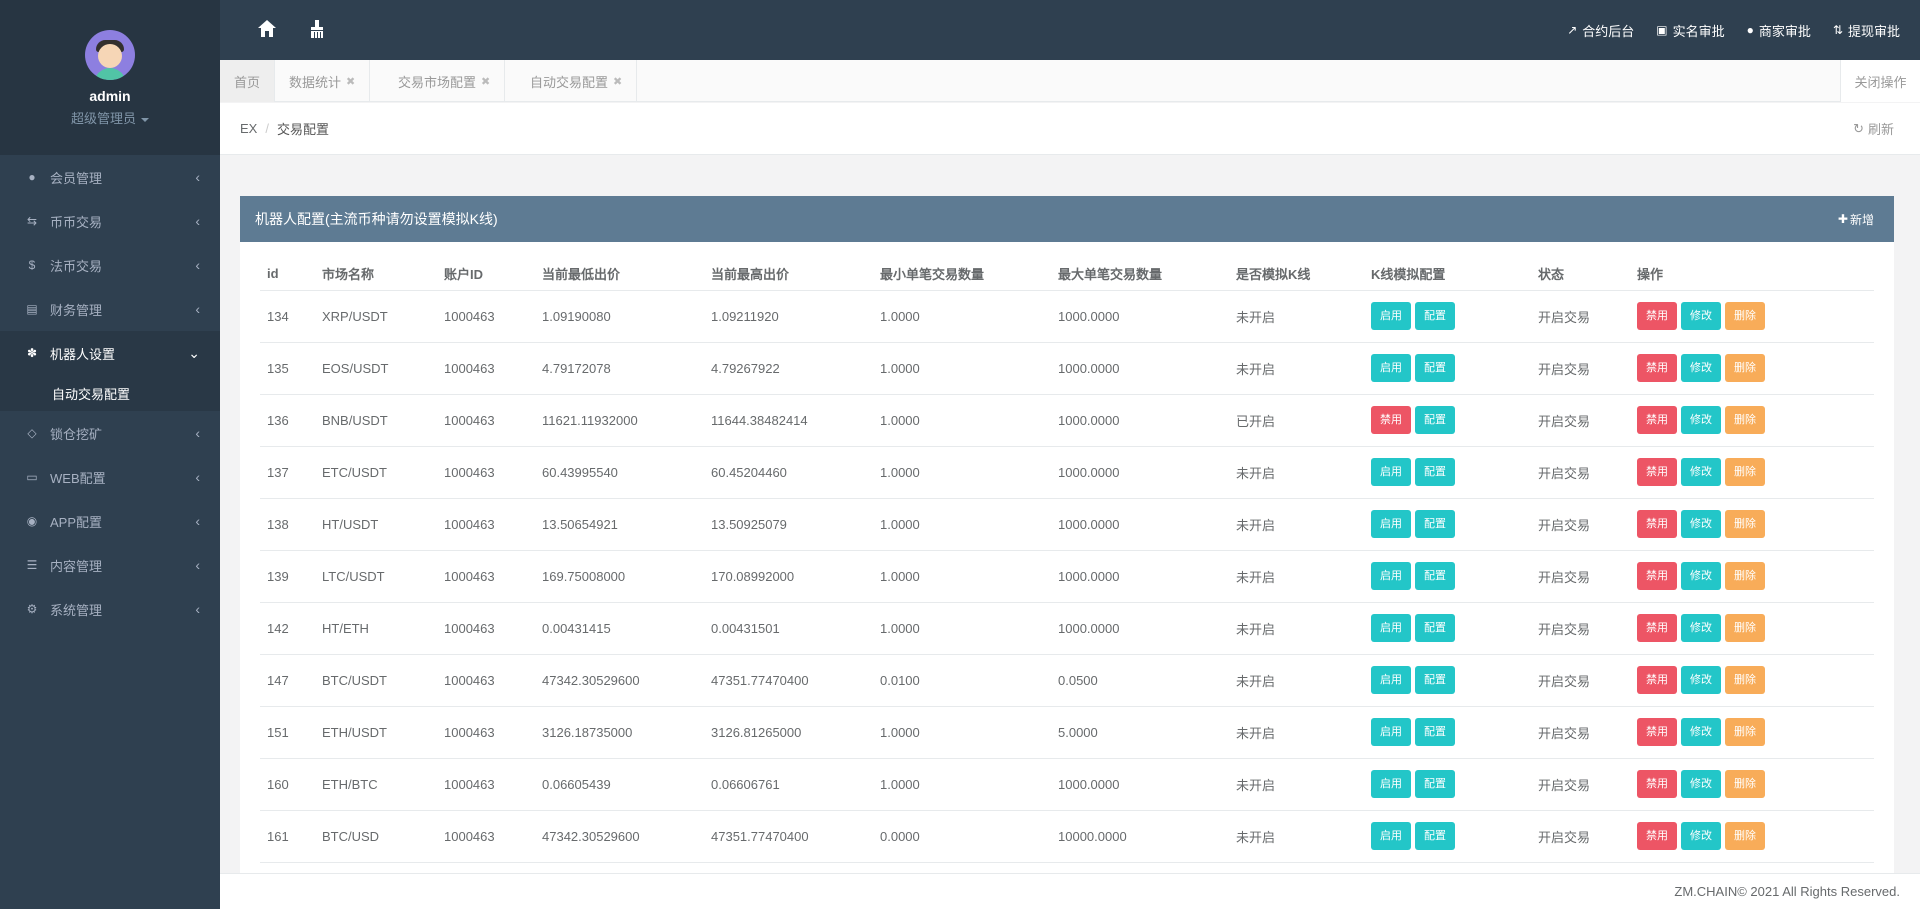 This screenshot has height=909, width=1920. Describe the element at coordinates (1690, 30) in the screenshot. I see `kyc-approval-link: ▣ 实名审批` at that location.